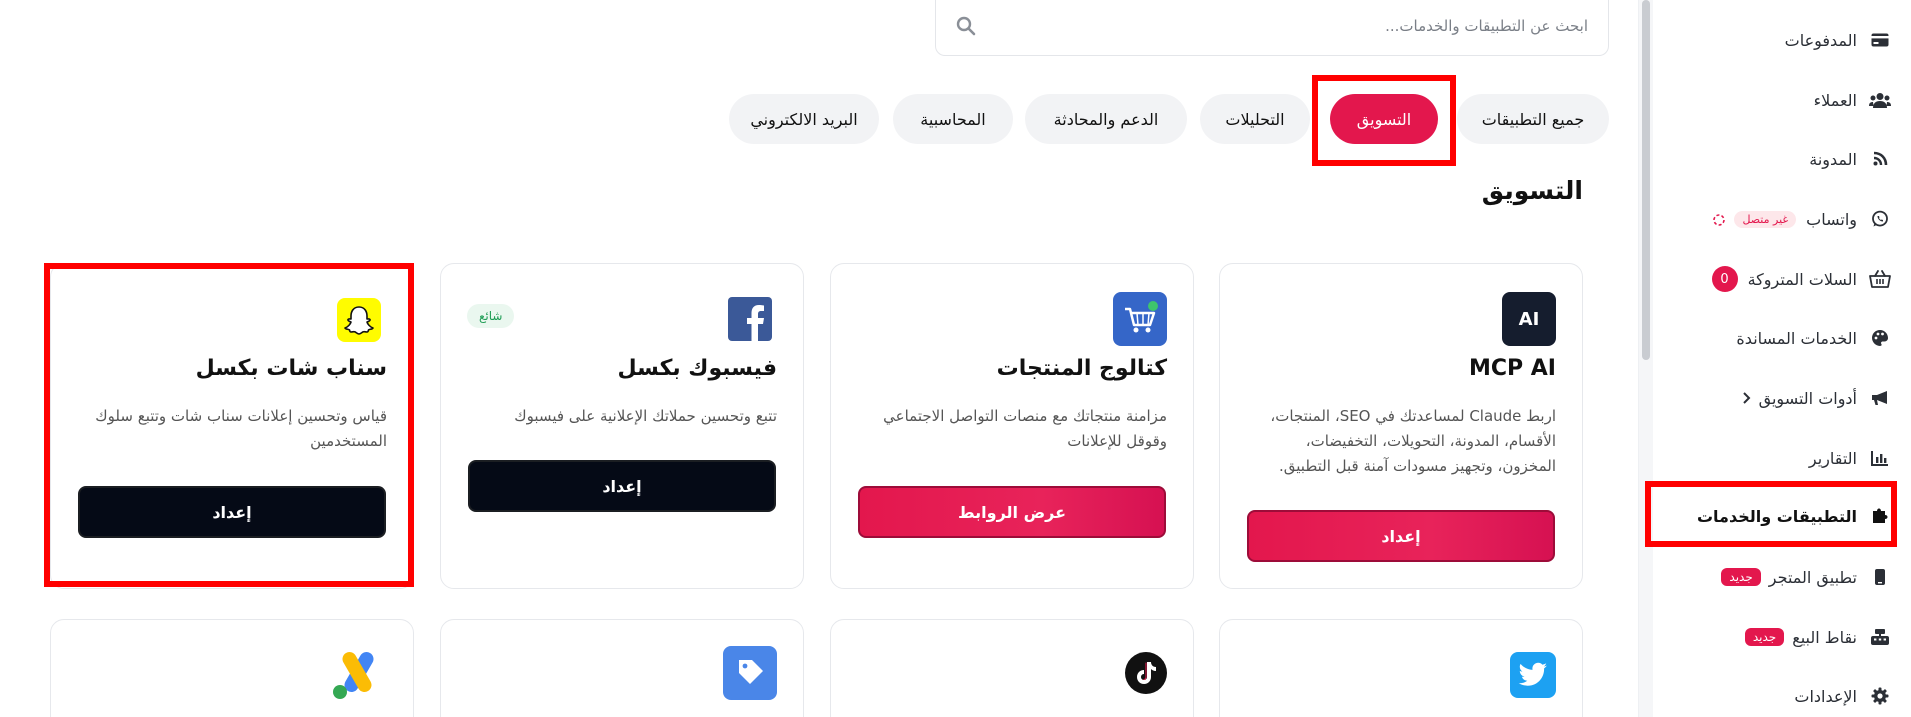 The image size is (1911, 717). I want to click on basket-icon, so click(1880, 279).